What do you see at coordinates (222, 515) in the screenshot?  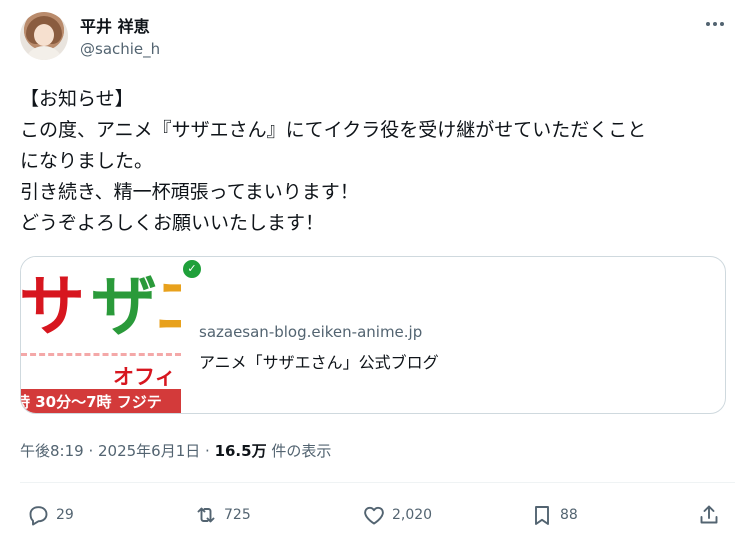 I see `repost-button: 725` at bounding box center [222, 515].